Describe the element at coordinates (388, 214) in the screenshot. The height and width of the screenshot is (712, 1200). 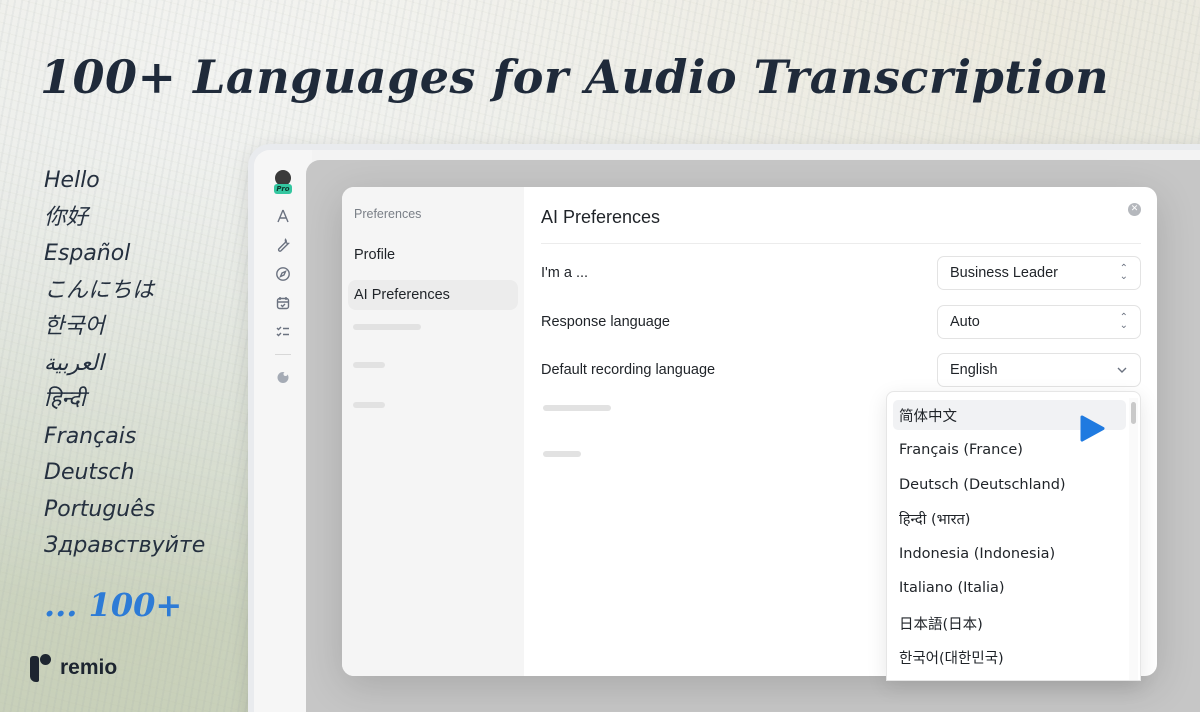
I see `preferences-heading: Preferences` at that location.